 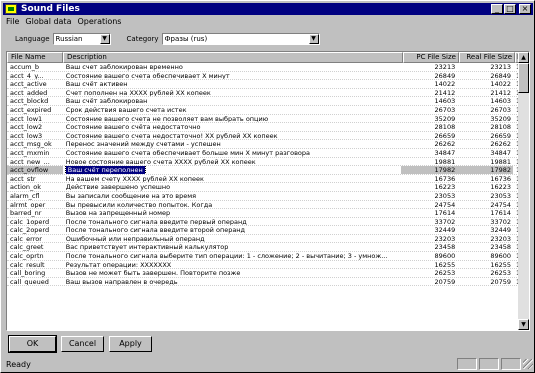 What do you see at coordinates (431, 57) in the screenshot?
I see `column-header-pc-file-size: PC File Size` at bounding box center [431, 57].